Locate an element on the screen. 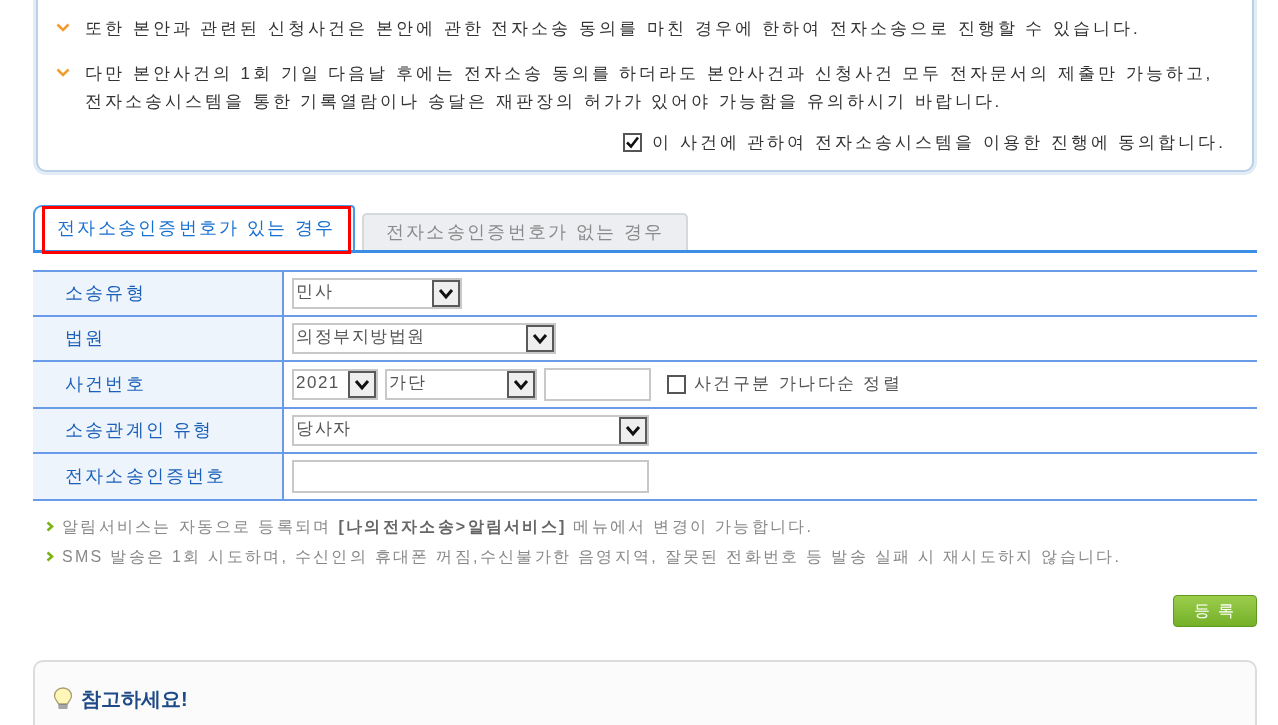 Image resolution: width=1278 pixels, height=725 pixels. form-label: 사건번호 is located at coordinates (158, 384).